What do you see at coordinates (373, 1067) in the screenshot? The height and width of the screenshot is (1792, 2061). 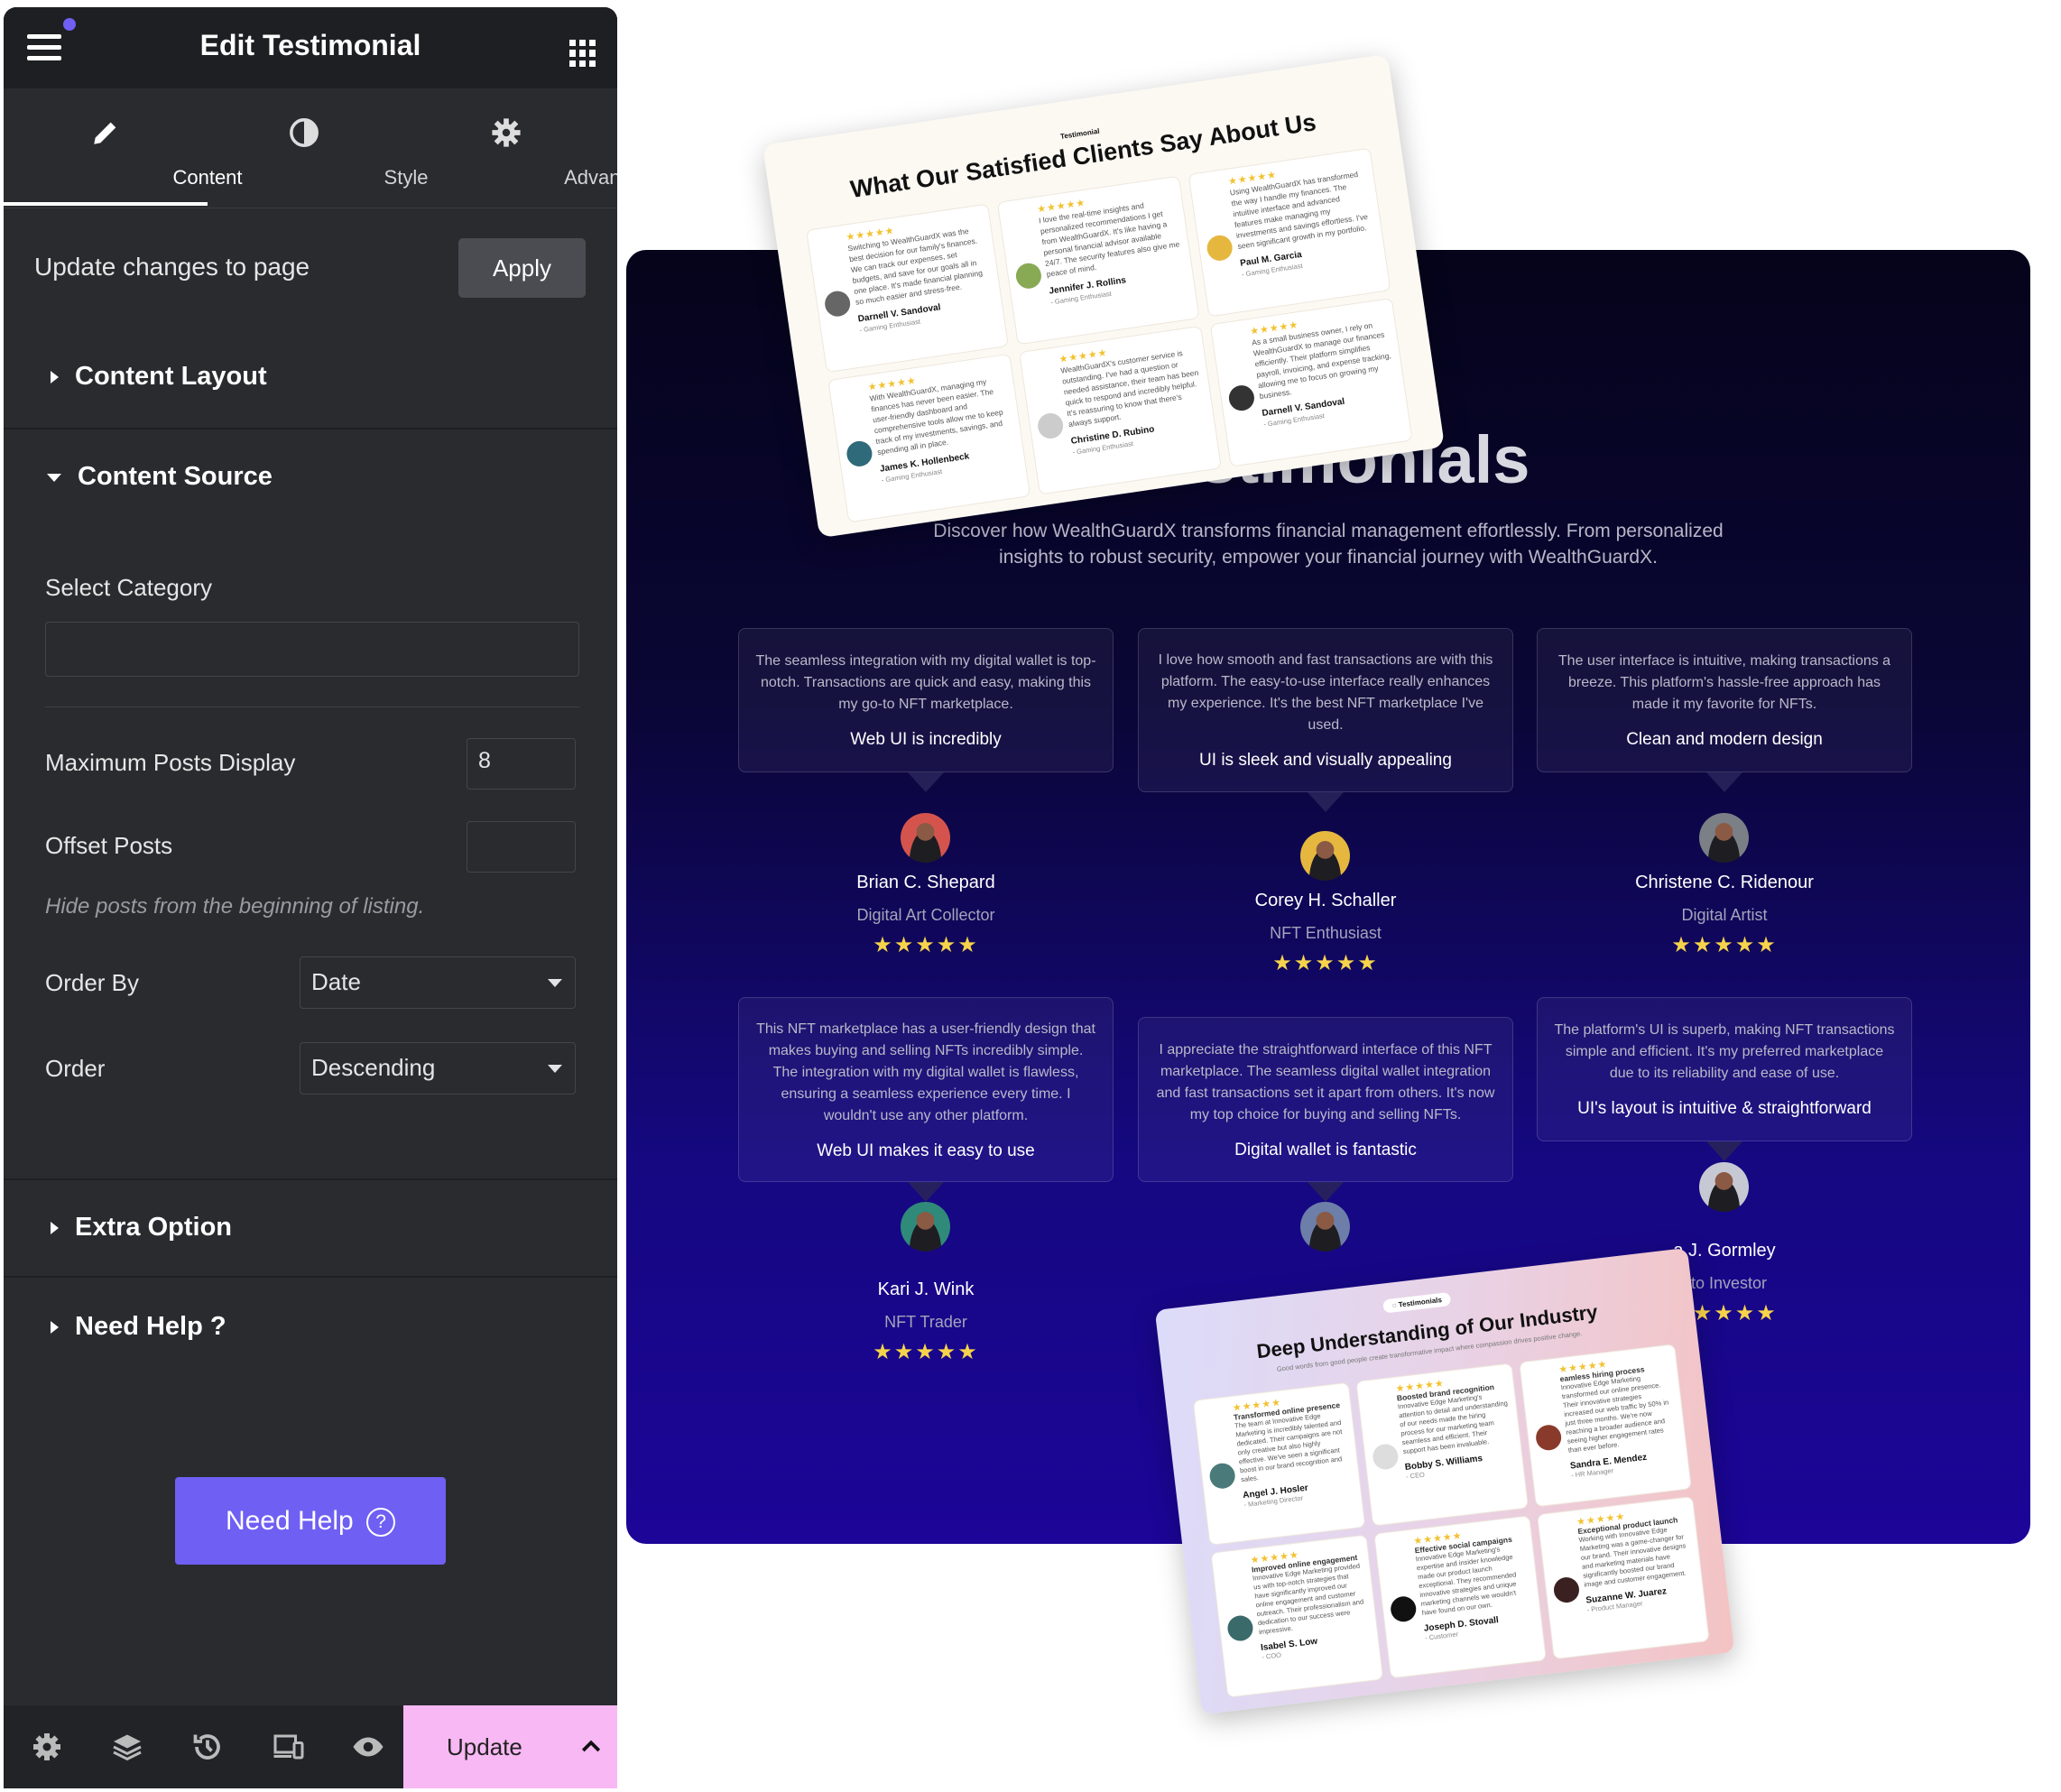 I see `selected-value: Descending` at bounding box center [373, 1067].